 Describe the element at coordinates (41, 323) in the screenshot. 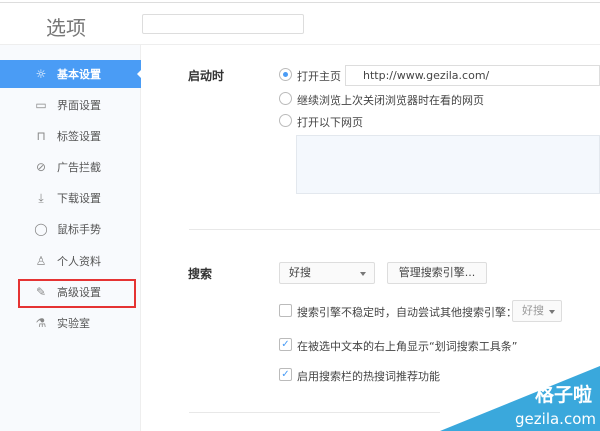

I see `flask-icon: ⚗` at that location.